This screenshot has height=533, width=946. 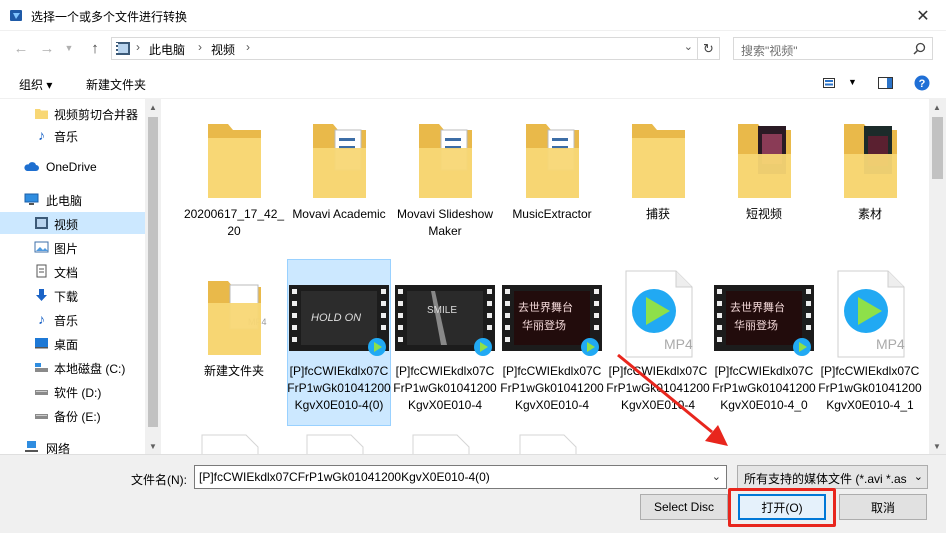 I want to click on sidebar-item-documents: 文档, so click(x=72, y=271).